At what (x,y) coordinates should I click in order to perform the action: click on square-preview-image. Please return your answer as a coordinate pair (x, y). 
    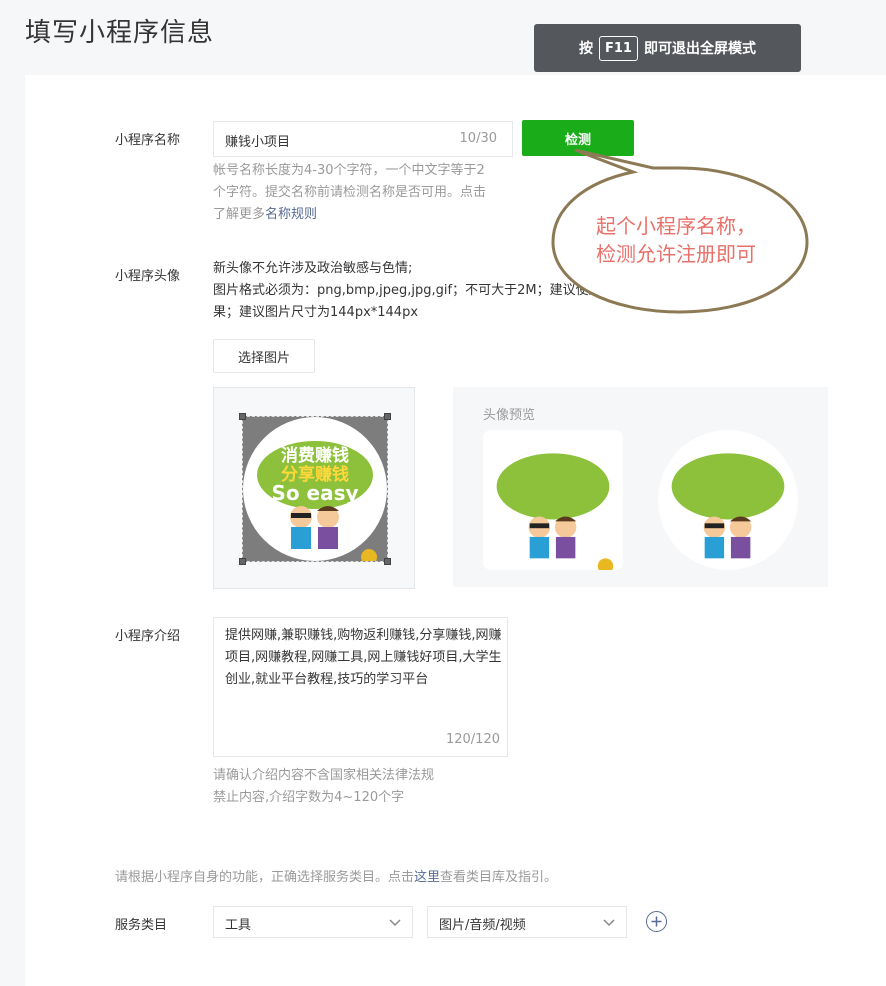
    Looking at the image, I should click on (550, 508).